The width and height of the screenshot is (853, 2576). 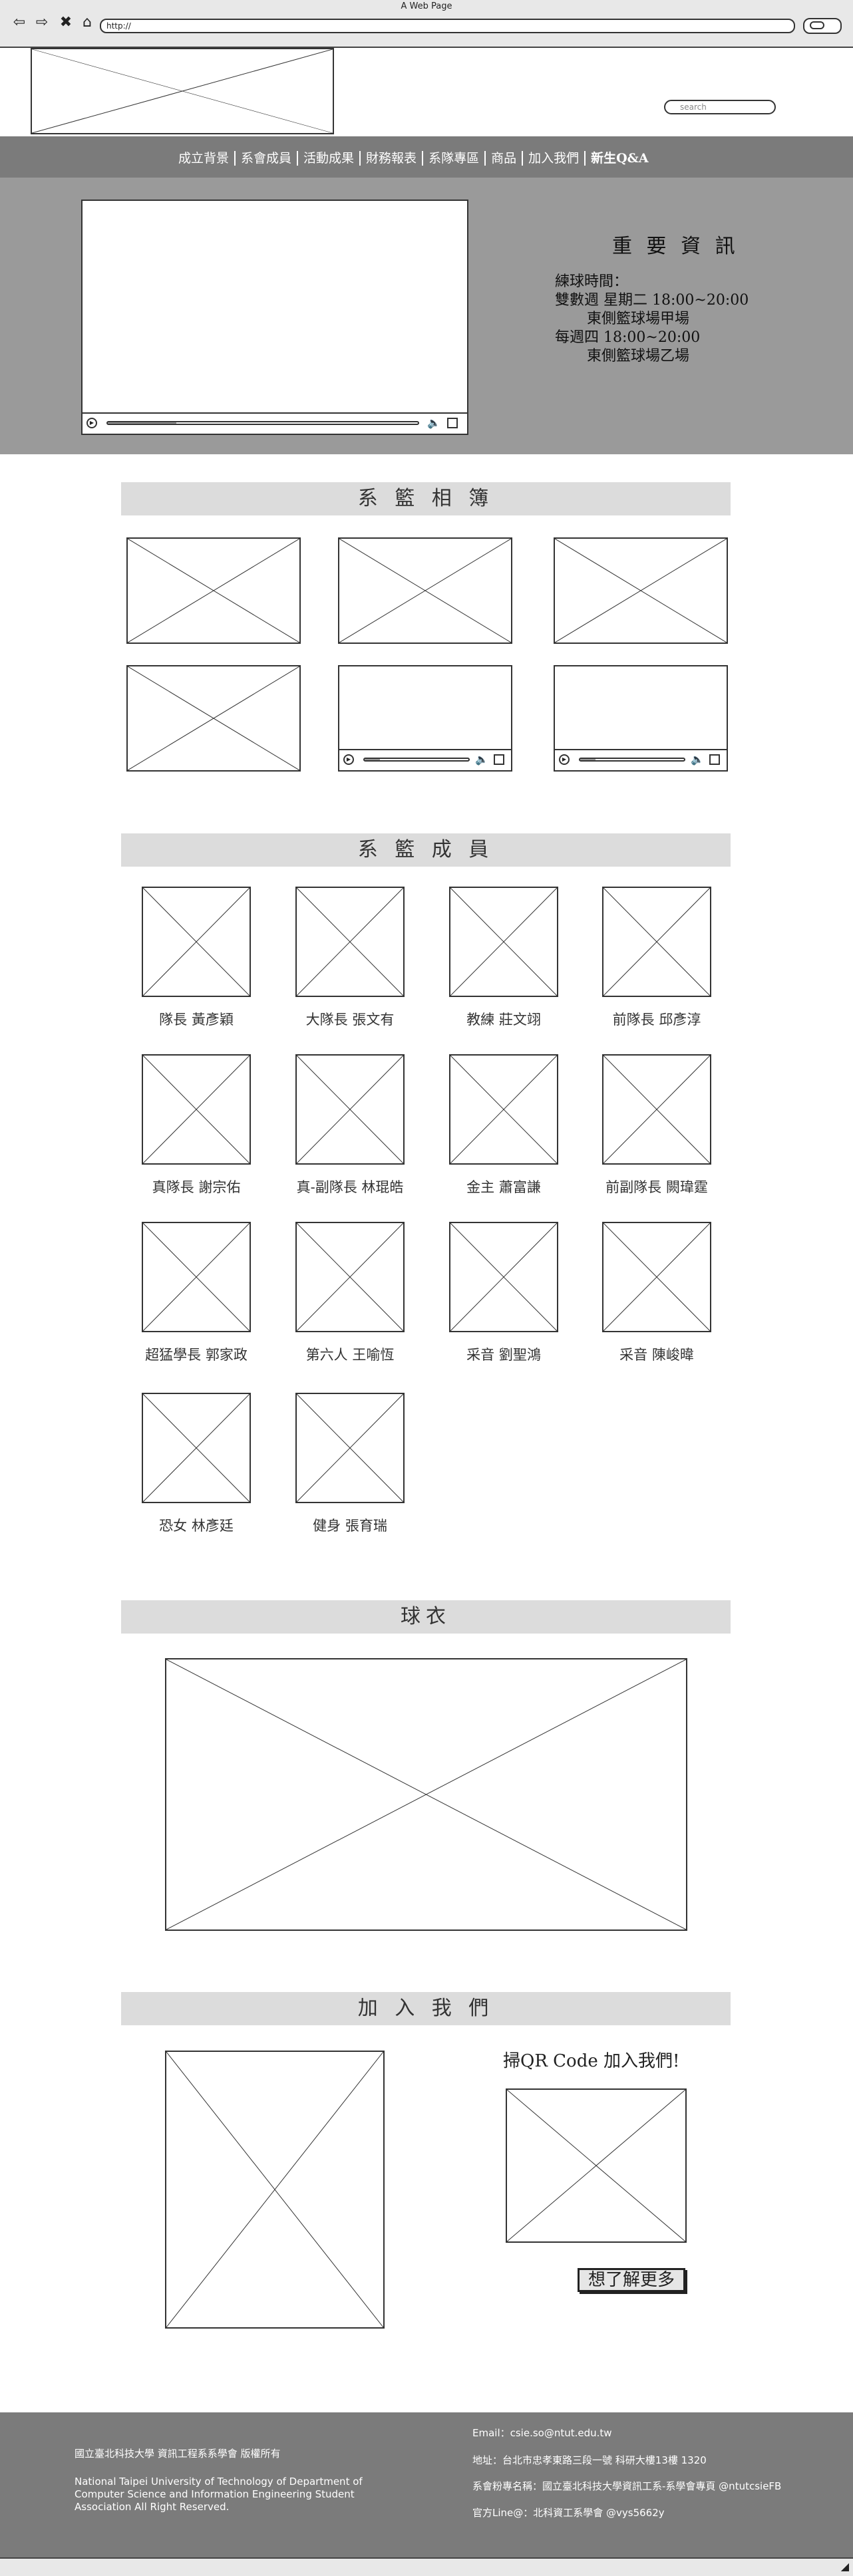 What do you see at coordinates (426, 1617) in the screenshot?
I see `jersey-title: 球衣` at bounding box center [426, 1617].